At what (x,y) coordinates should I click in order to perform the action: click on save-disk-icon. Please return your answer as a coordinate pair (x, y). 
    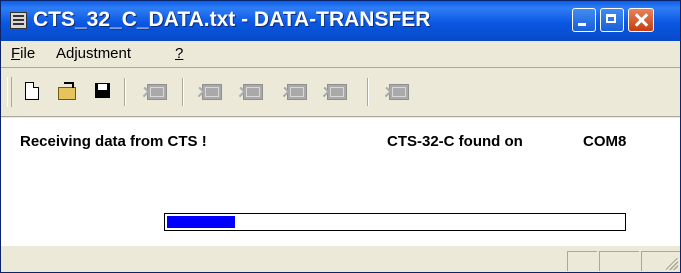
    Looking at the image, I should click on (103, 91).